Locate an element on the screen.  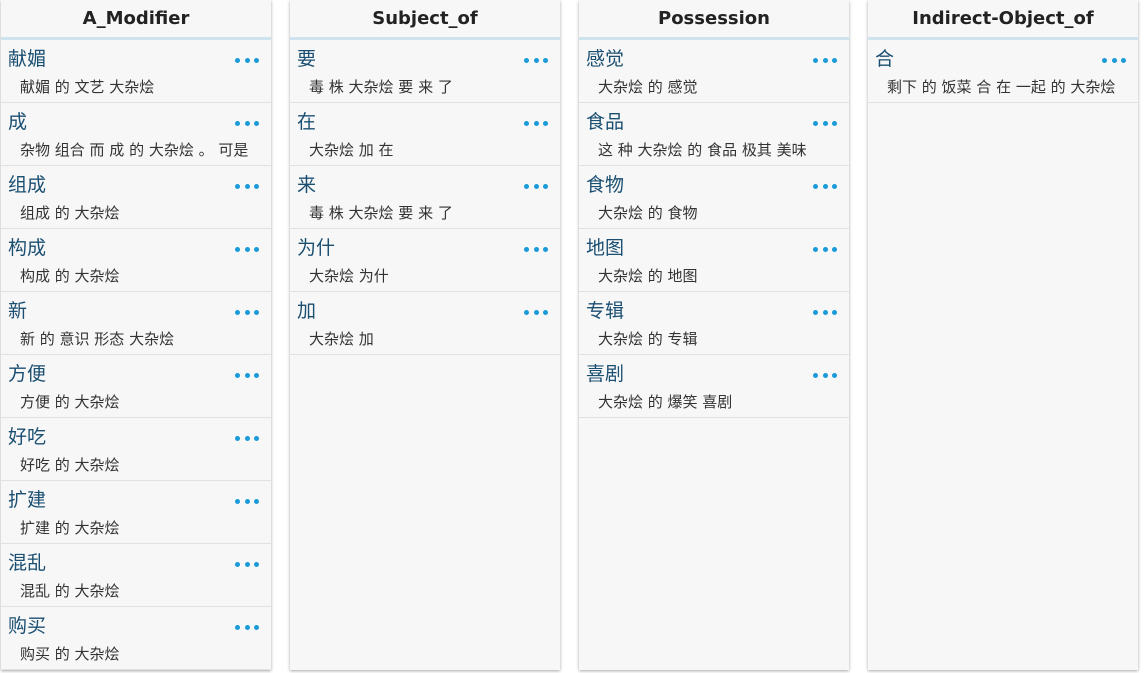
collocation-row: 好吃好吃 的 大杂烩 is located at coordinates (136, 449).